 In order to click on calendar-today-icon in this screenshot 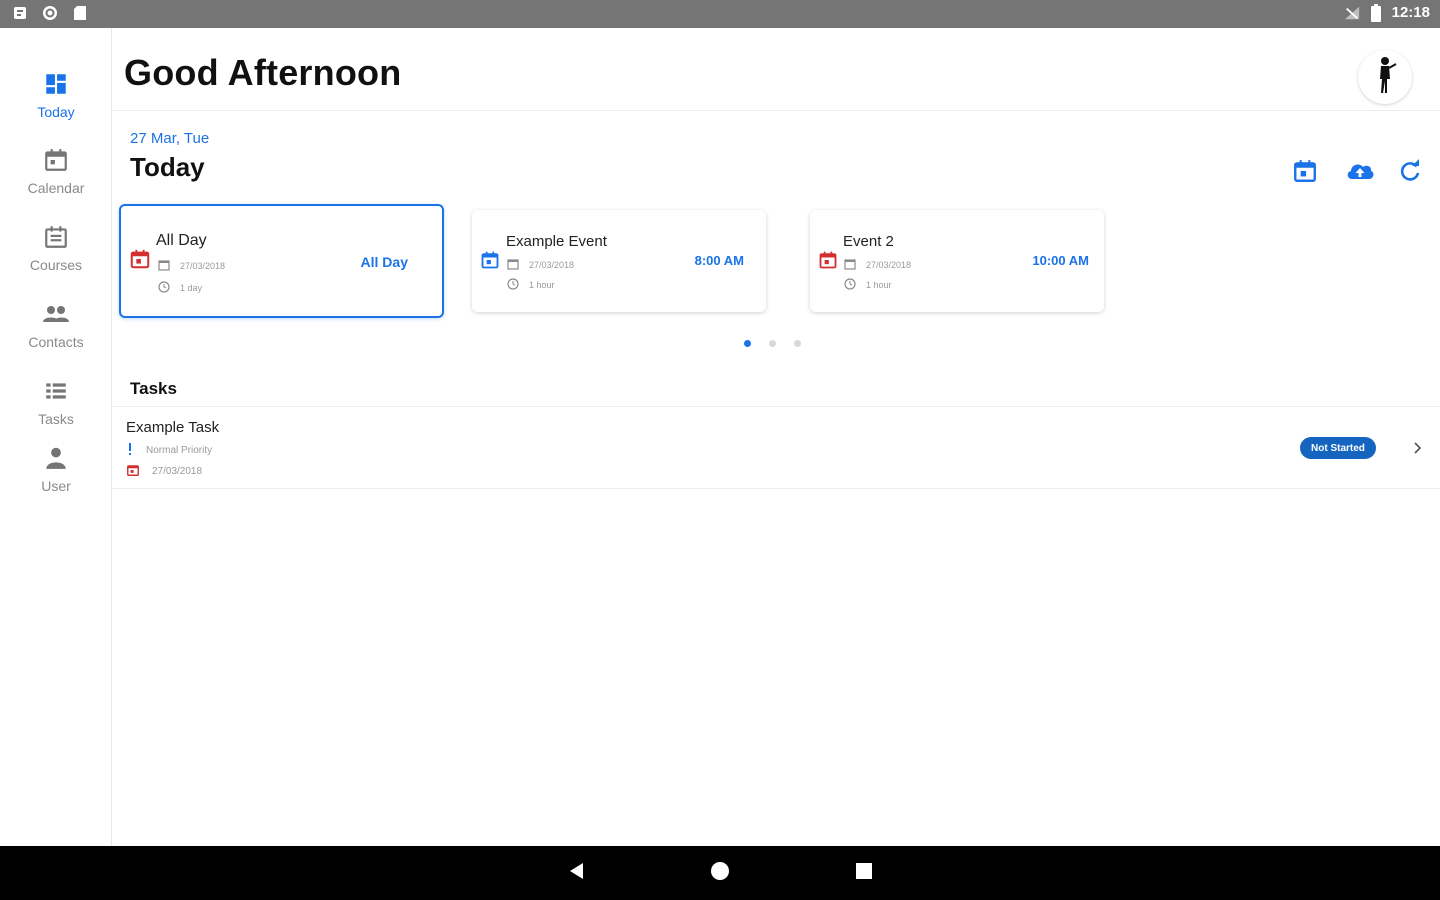, I will do `click(1305, 173)`.